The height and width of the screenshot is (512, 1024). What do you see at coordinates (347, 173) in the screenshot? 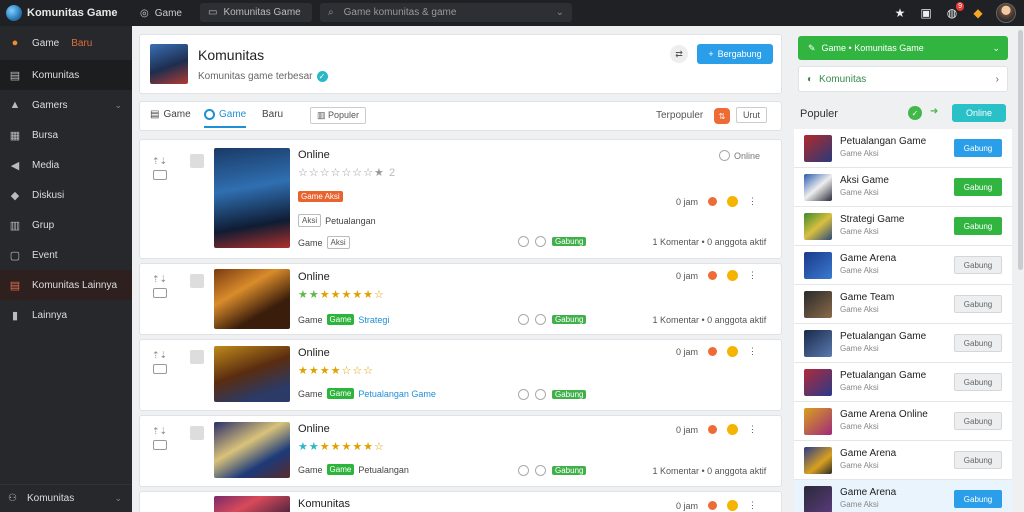
I see `rating-stars: ☆☆☆☆☆☆☆★ 2` at bounding box center [347, 173].